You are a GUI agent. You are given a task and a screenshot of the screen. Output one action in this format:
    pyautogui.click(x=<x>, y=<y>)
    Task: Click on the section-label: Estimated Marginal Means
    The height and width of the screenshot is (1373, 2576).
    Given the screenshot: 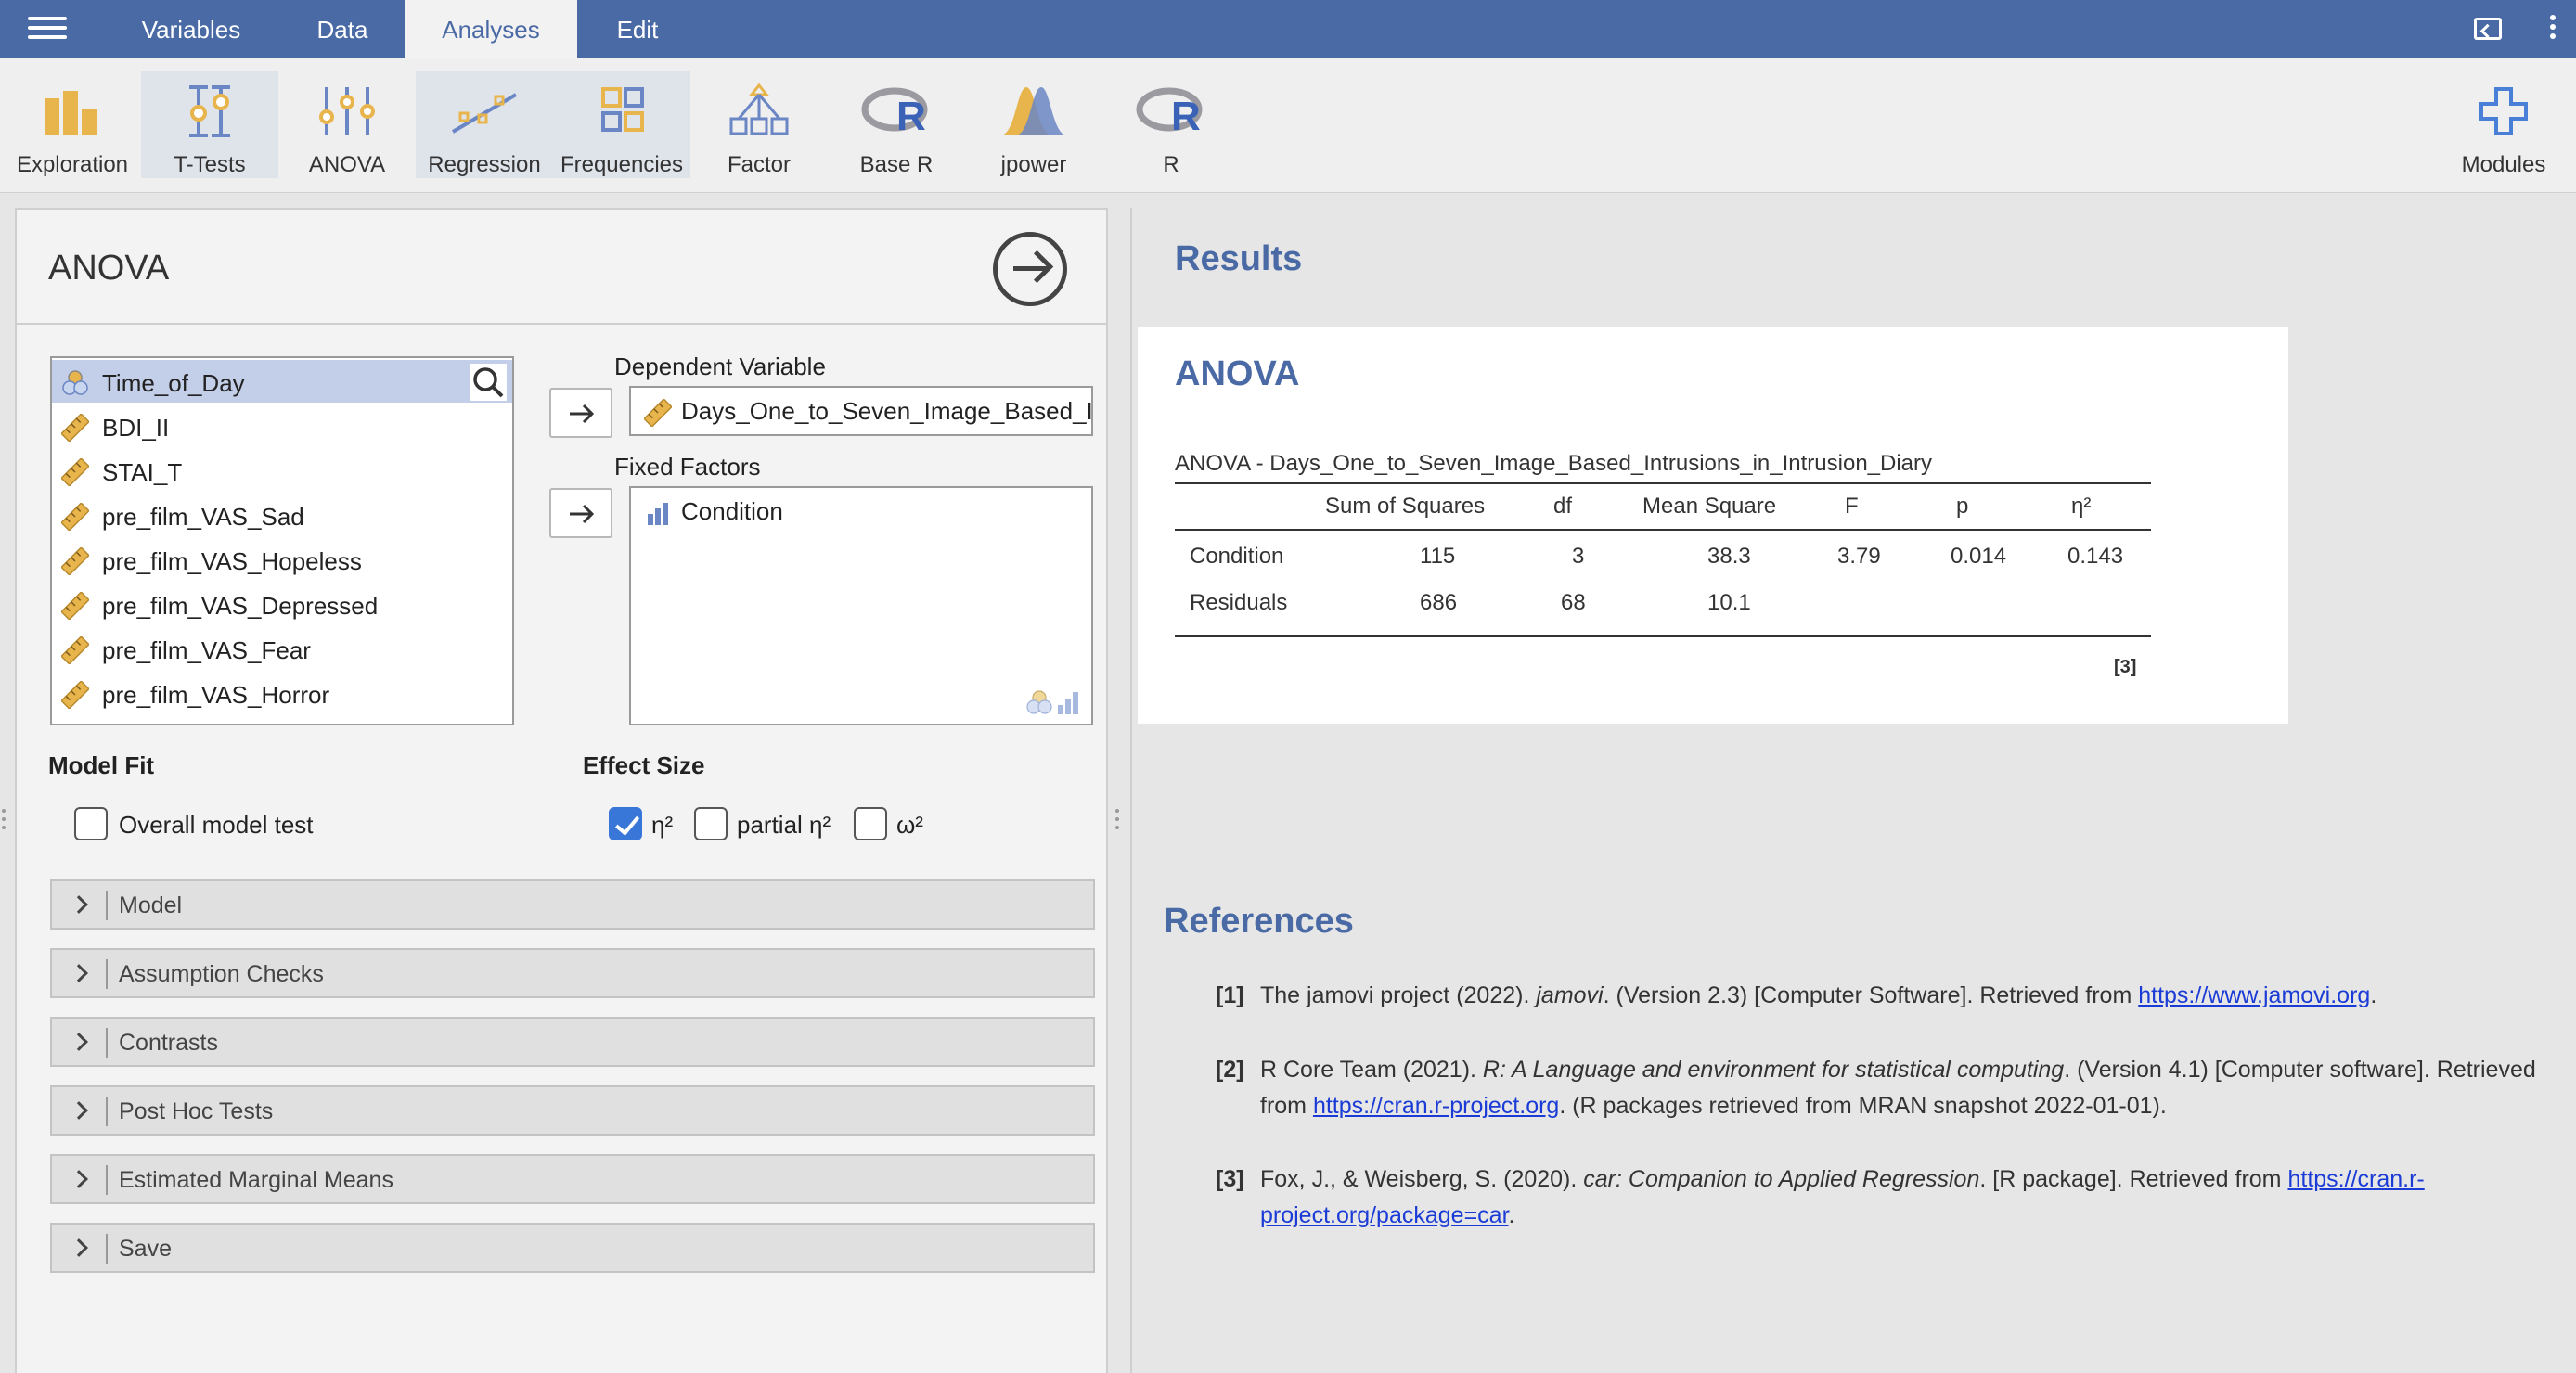 What is the action you would take?
    pyautogui.click(x=256, y=1180)
    